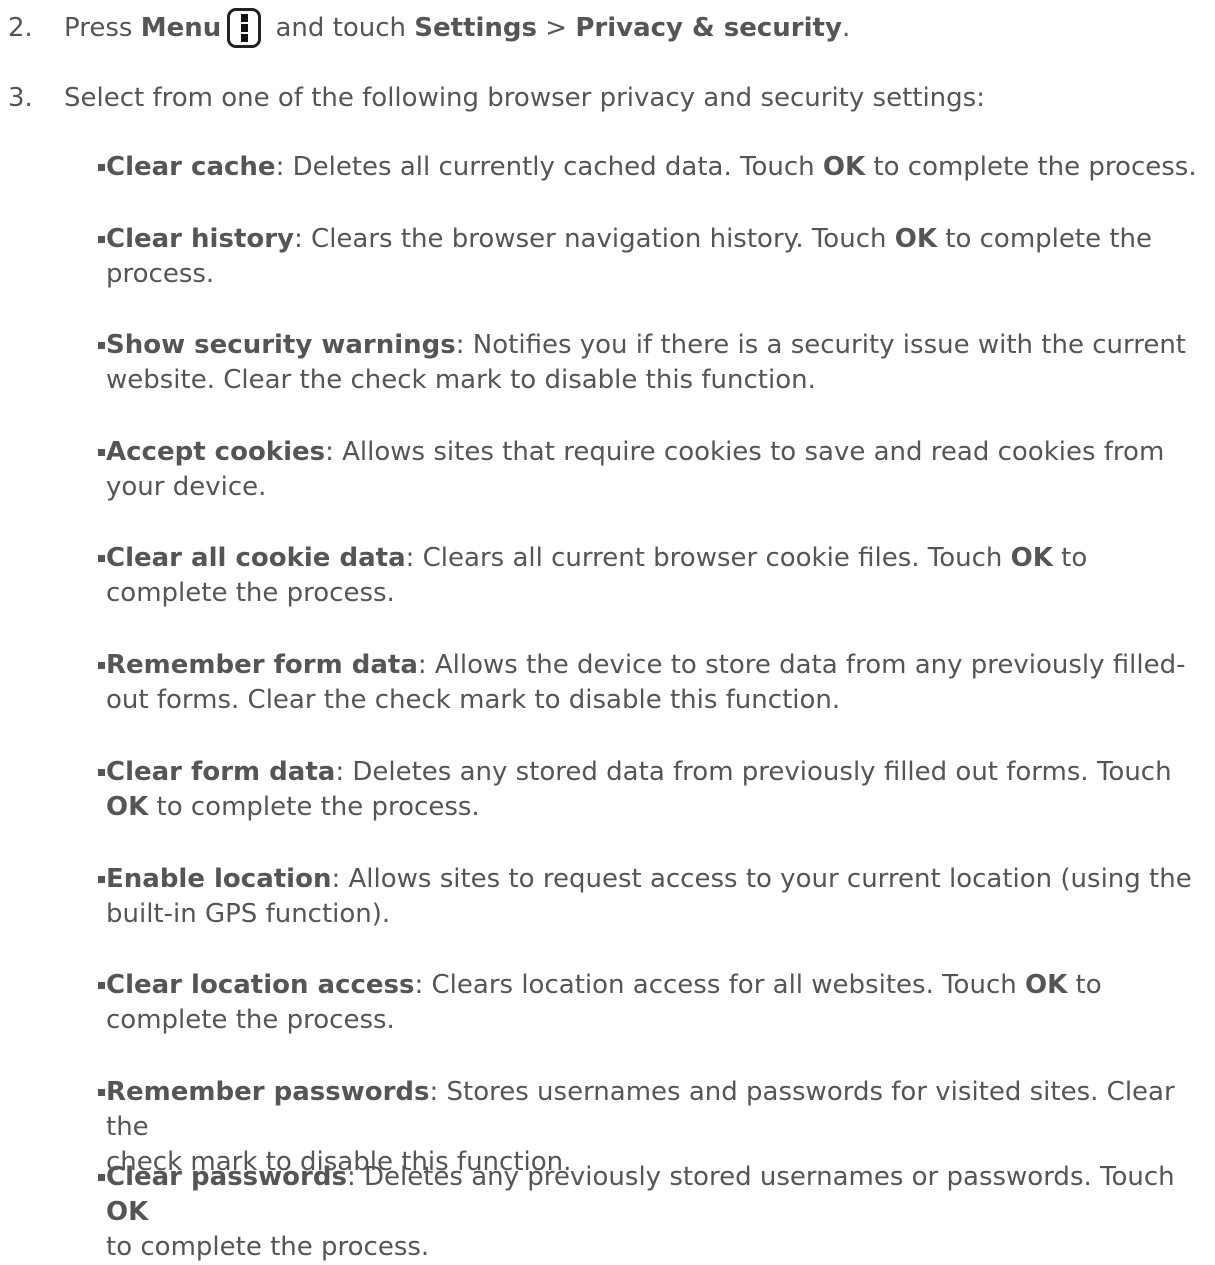  I want to click on setting-term: Clear location access, so click(260, 985).